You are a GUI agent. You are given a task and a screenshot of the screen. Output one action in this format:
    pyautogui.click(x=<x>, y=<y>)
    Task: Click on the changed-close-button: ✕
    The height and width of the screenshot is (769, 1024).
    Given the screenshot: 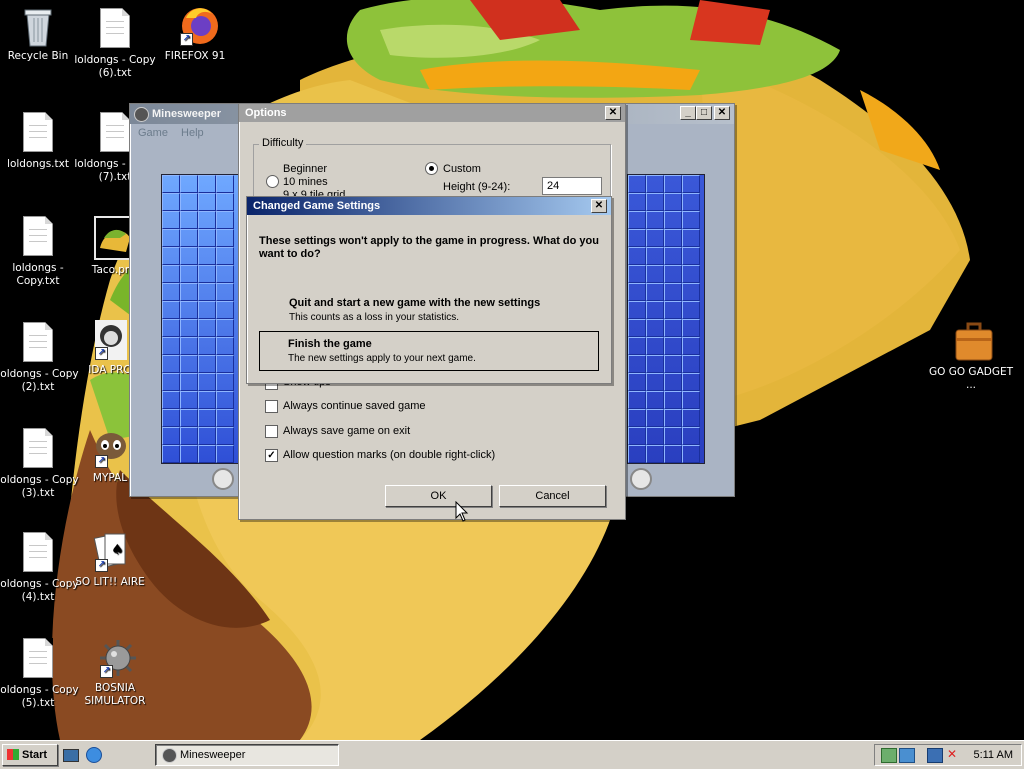 What is the action you would take?
    pyautogui.click(x=599, y=206)
    